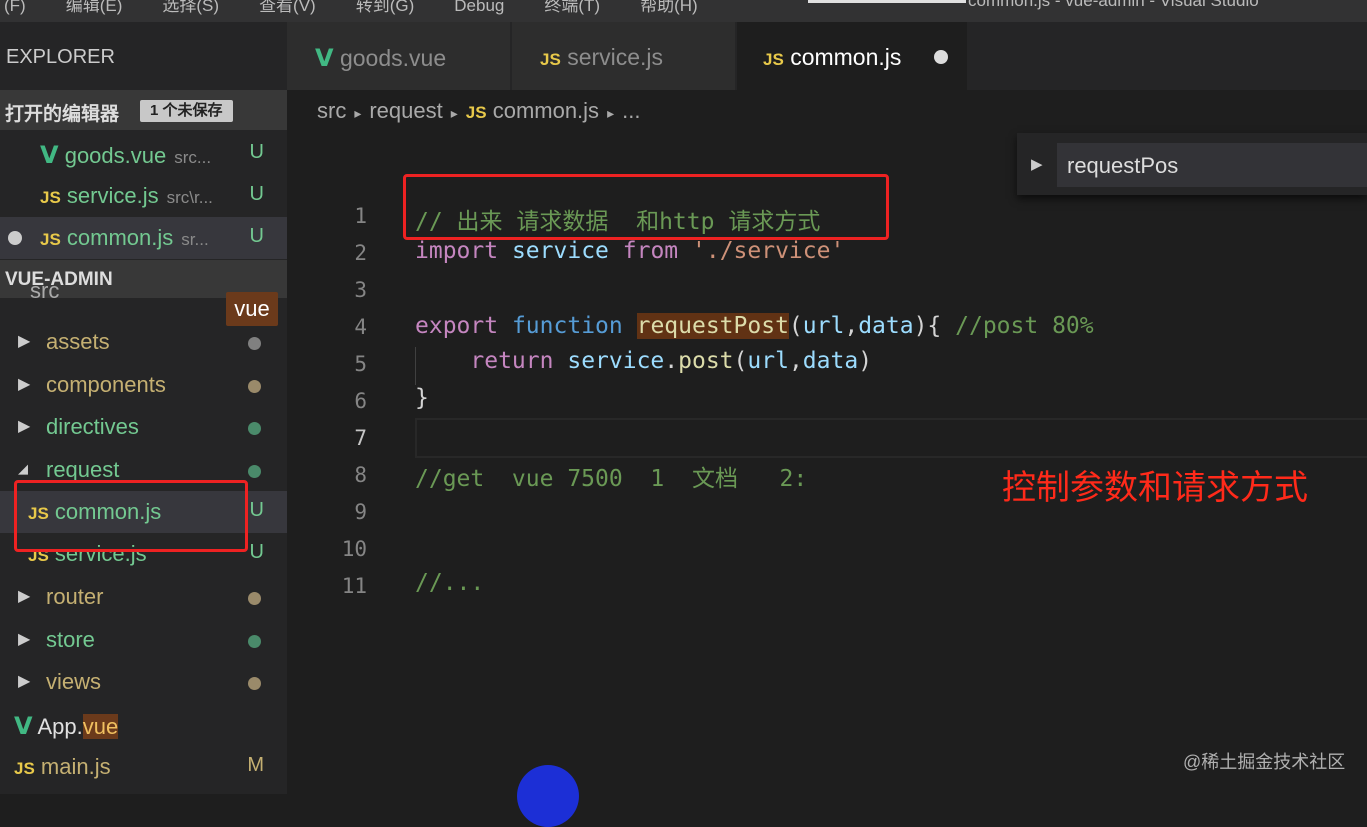  What do you see at coordinates (865, 361) in the screenshot?
I see `punct: )` at bounding box center [865, 361].